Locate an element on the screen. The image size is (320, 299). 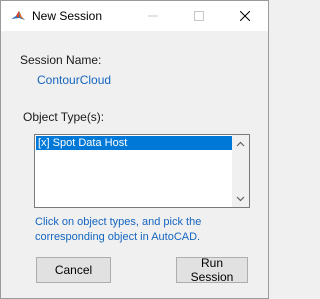
scroll-up-button is located at coordinates (240, 143).